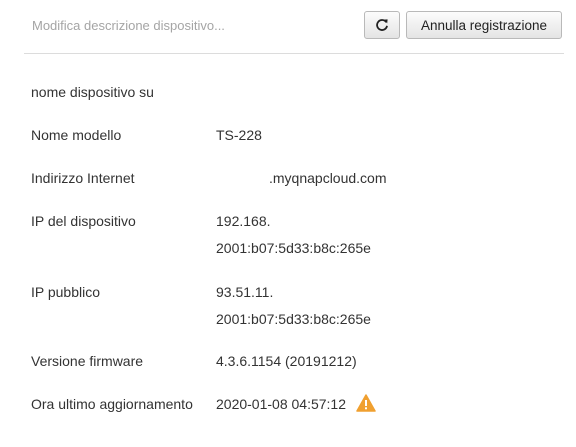  What do you see at coordinates (293, 248) in the screenshot?
I see `device-ipv6-value: 2001:b07:5d33:b8c:265e` at bounding box center [293, 248].